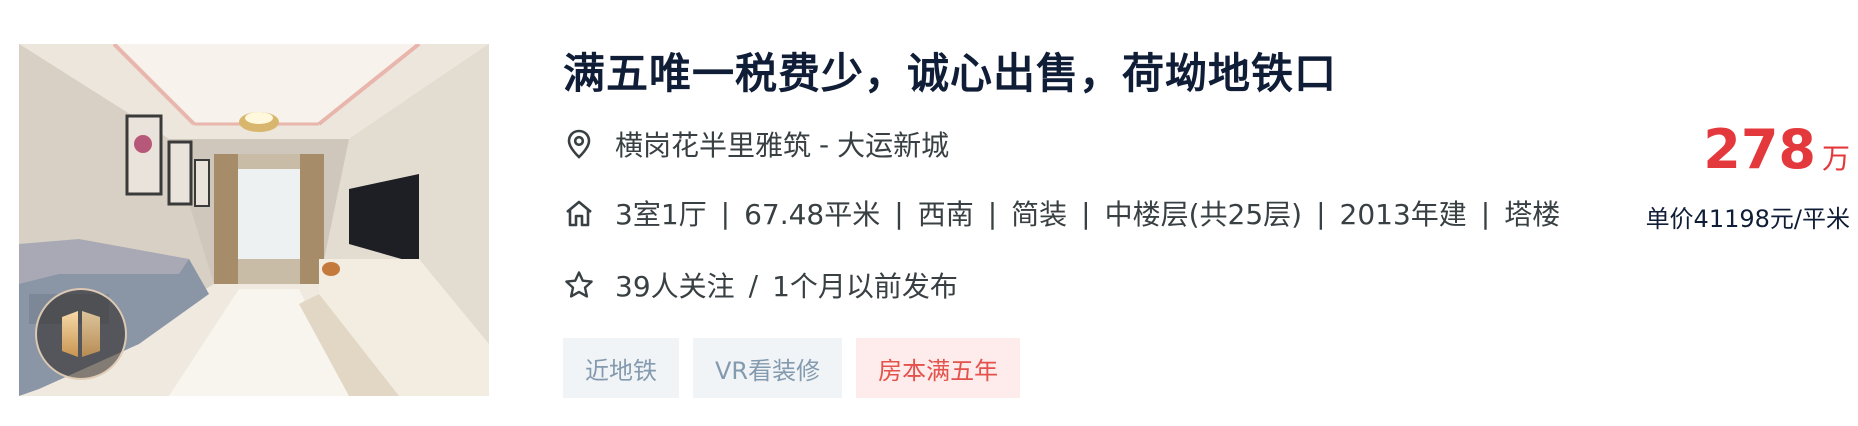 Image resolution: width=1858 pixels, height=426 pixels. Describe the element at coordinates (579, 213) in the screenshot. I see `house-icon` at that location.